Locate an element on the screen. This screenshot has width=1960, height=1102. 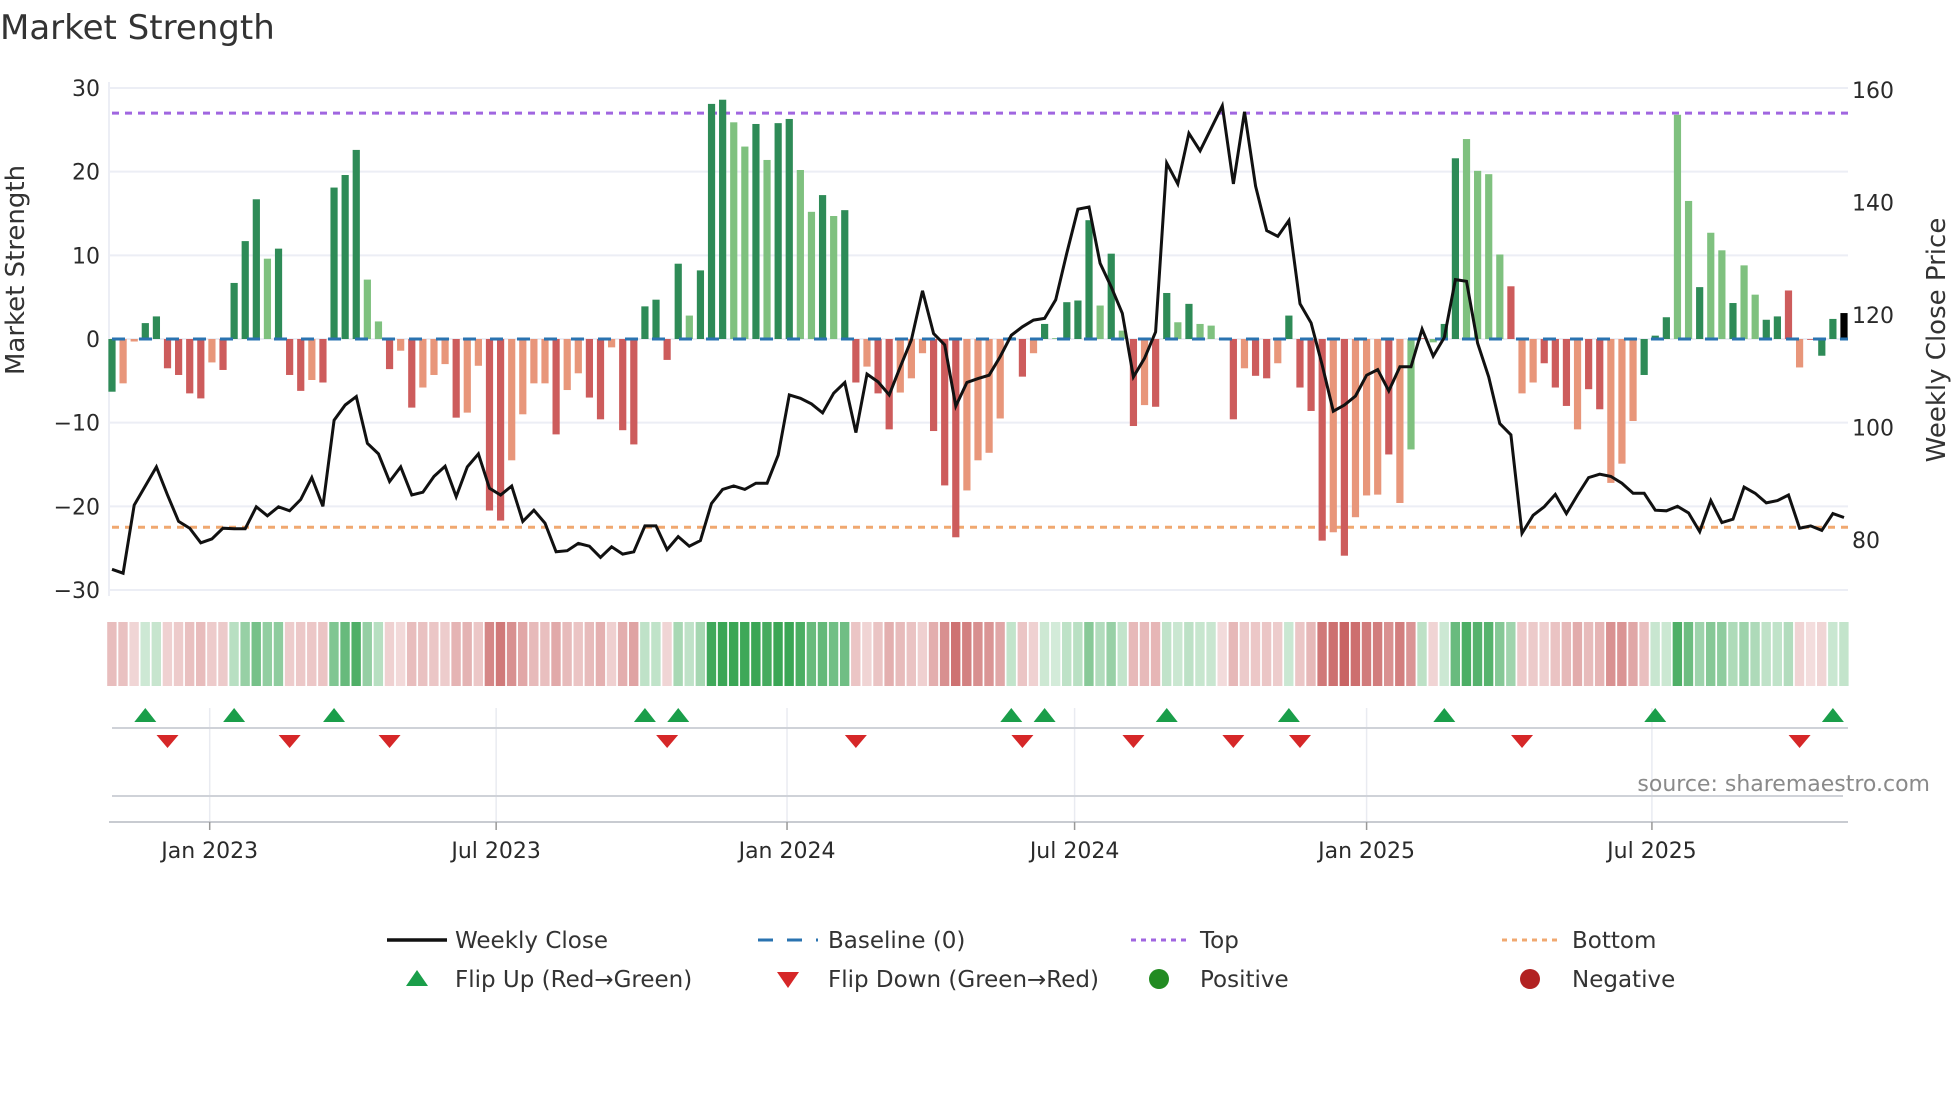
x-tick-label: Jan 2023 is located at coordinates (208, 851).